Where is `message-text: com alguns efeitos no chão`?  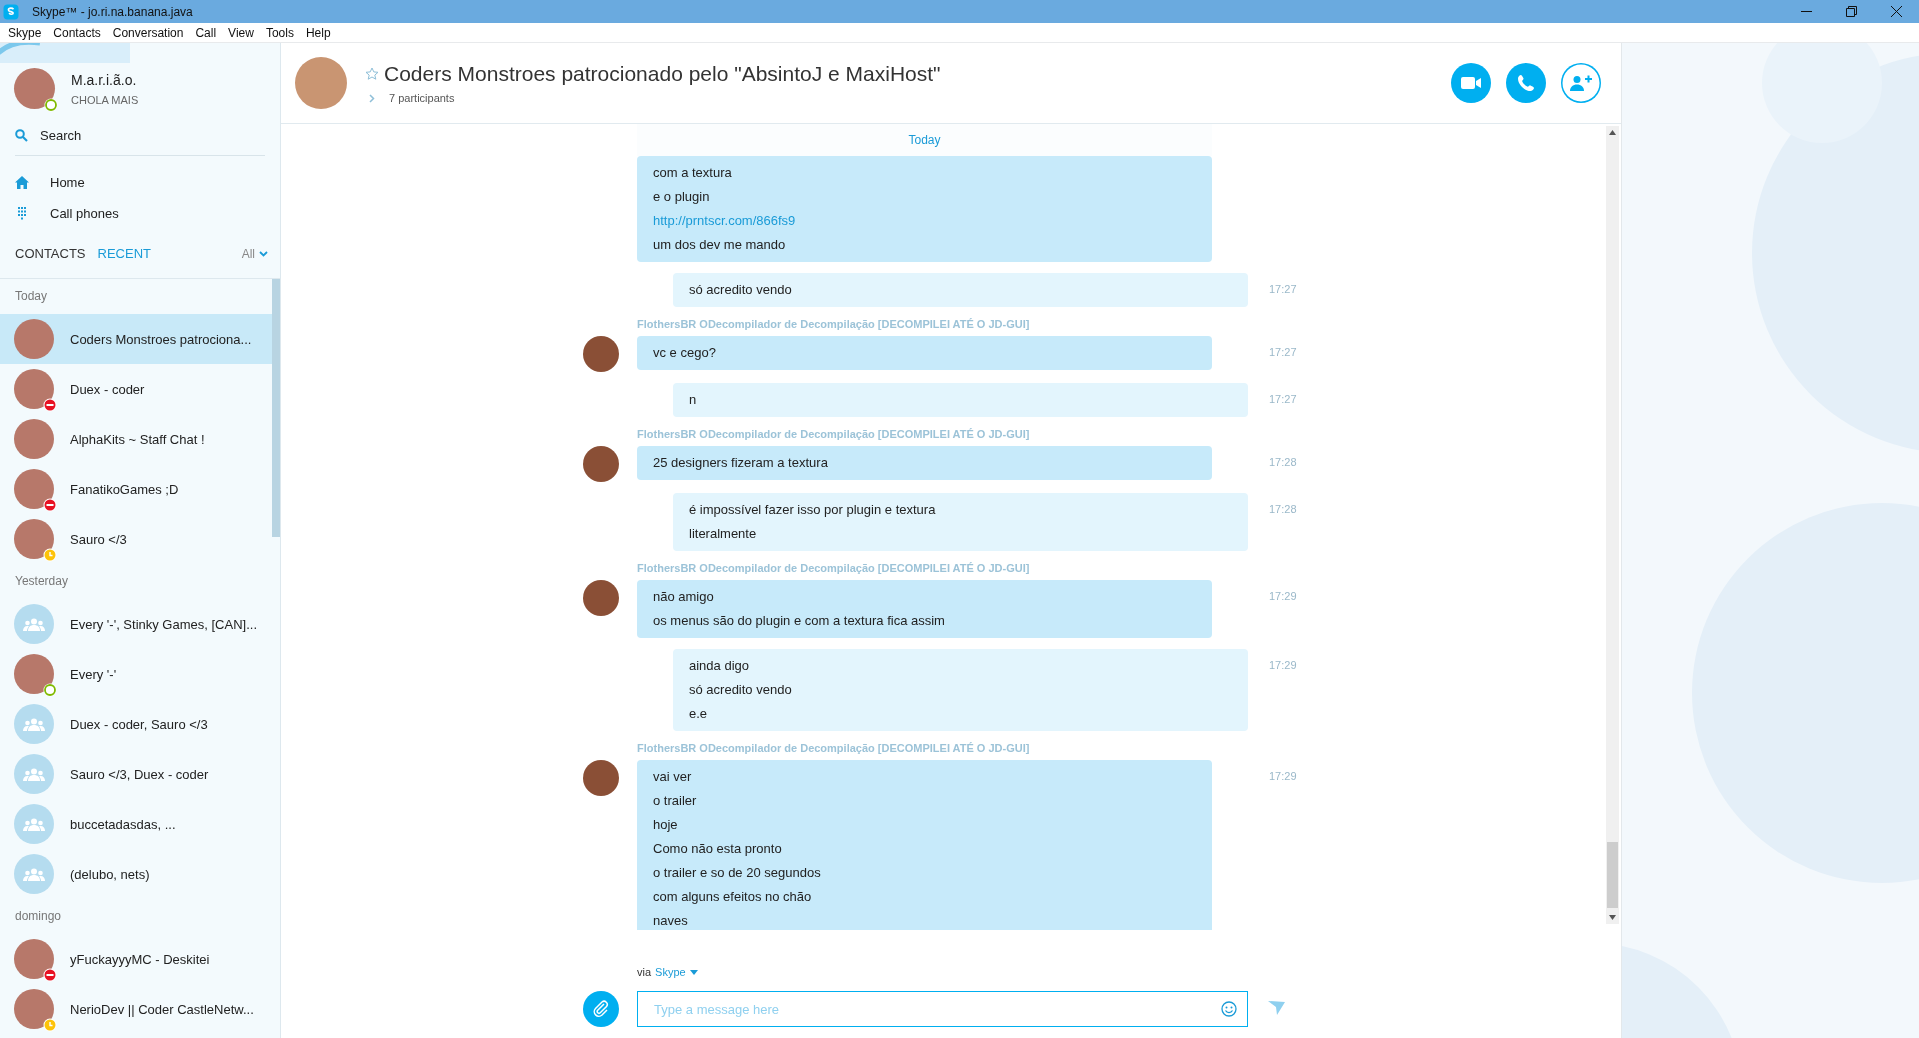
message-text: com alguns efeitos no chão is located at coordinates (732, 897).